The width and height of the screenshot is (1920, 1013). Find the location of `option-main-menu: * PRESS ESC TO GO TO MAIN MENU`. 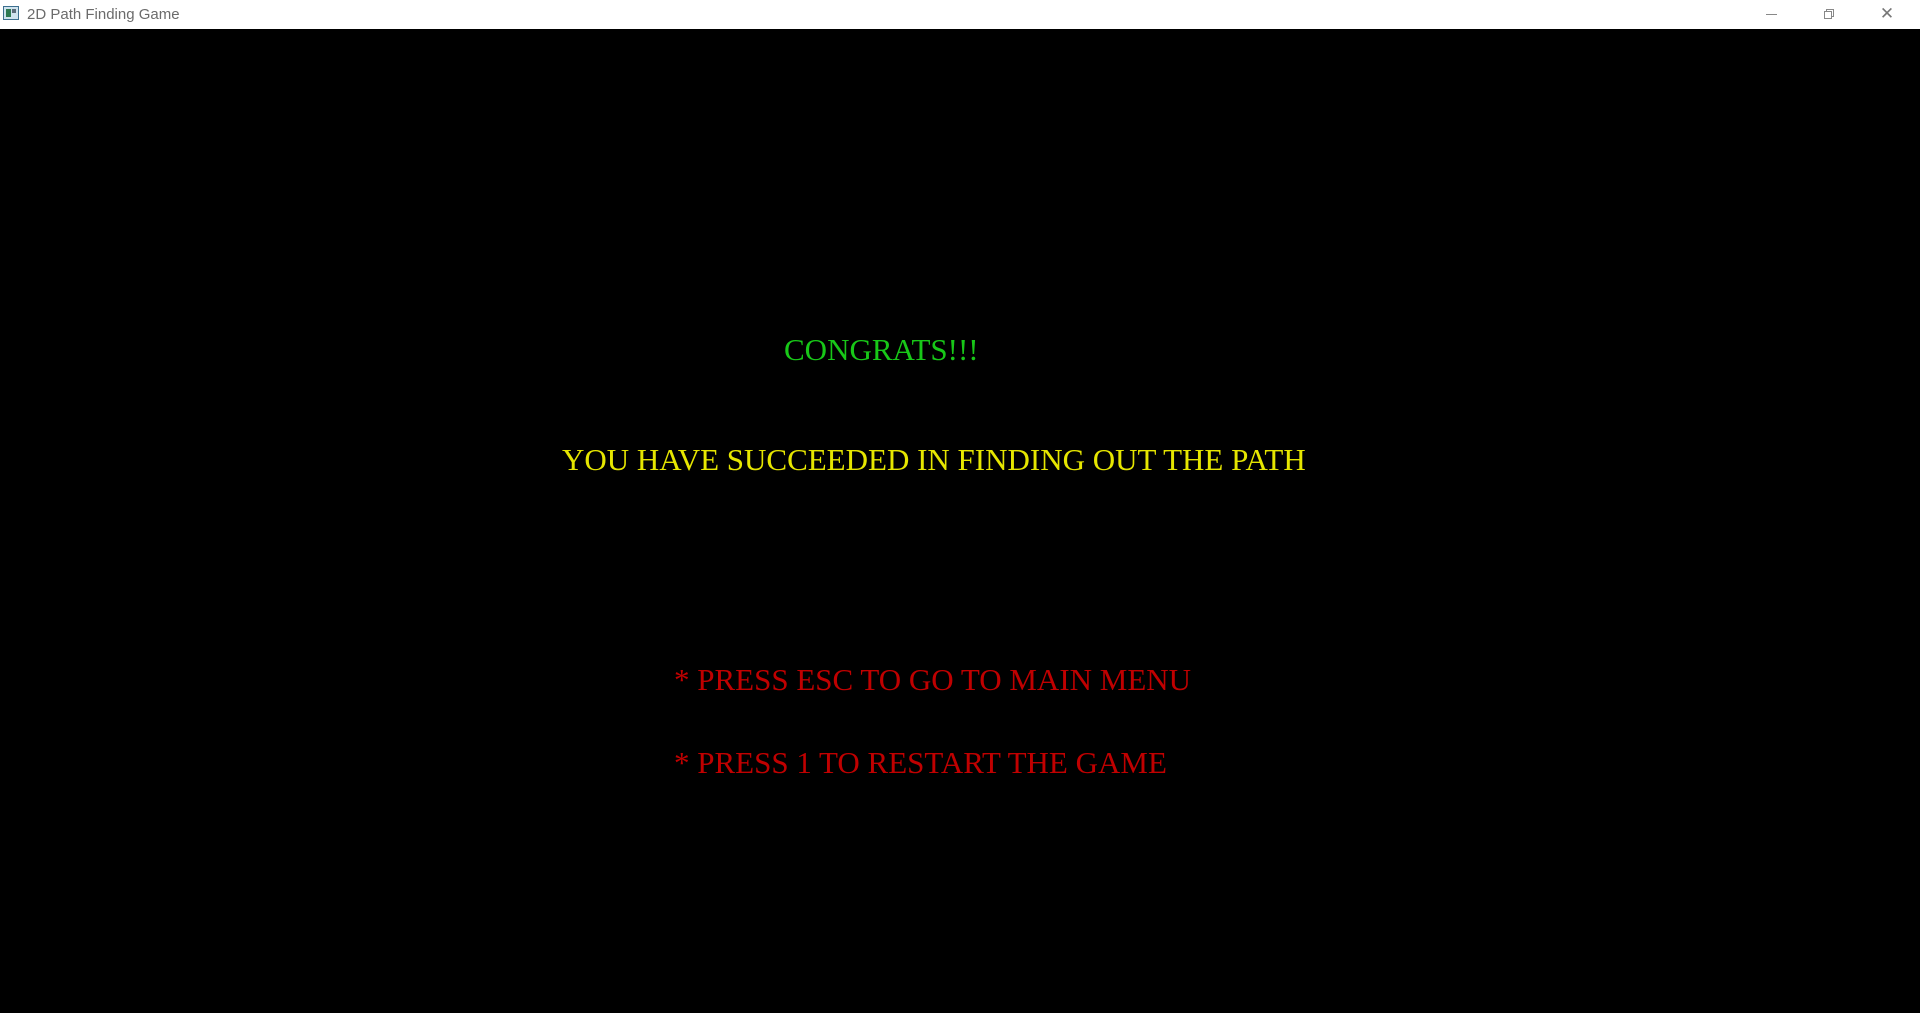

option-main-menu: * PRESS ESC TO GO TO MAIN MENU is located at coordinates (933, 679).